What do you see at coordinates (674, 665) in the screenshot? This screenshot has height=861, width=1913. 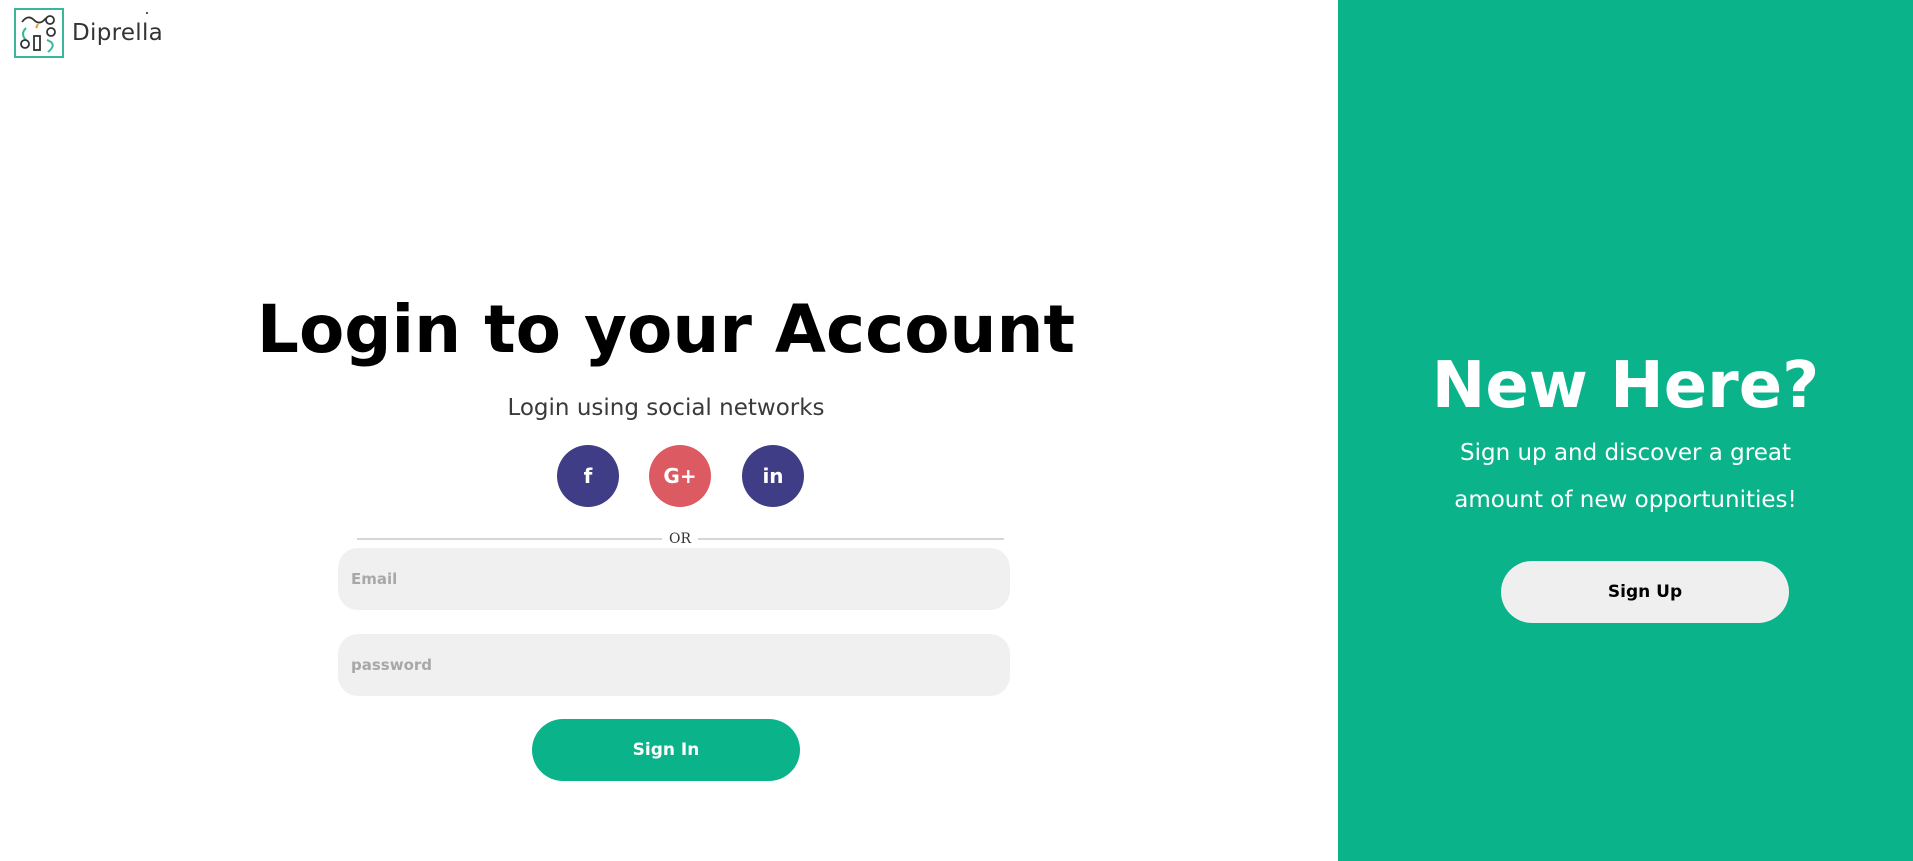 I see `password-field` at bounding box center [674, 665].